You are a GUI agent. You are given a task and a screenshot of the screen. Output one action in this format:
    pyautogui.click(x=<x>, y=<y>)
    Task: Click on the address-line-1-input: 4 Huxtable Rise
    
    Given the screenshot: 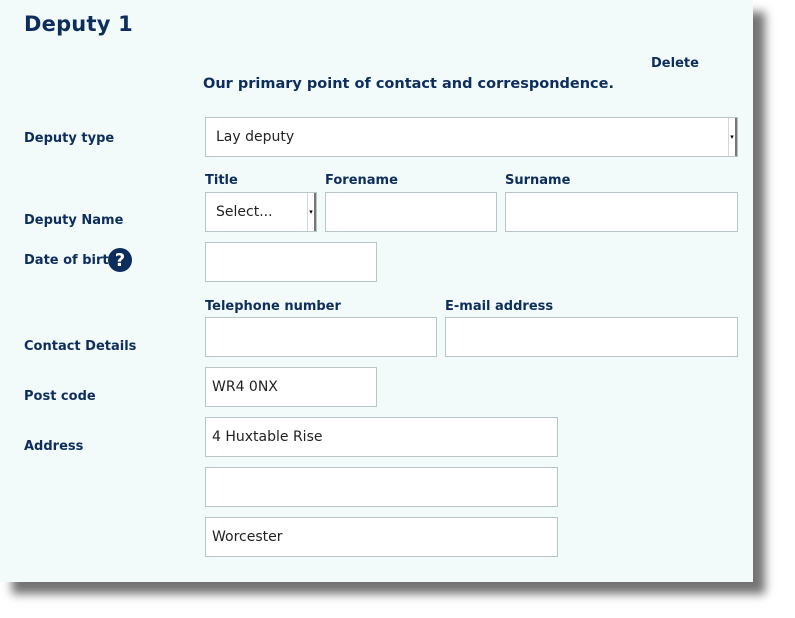 What is the action you would take?
    pyautogui.click(x=381, y=437)
    